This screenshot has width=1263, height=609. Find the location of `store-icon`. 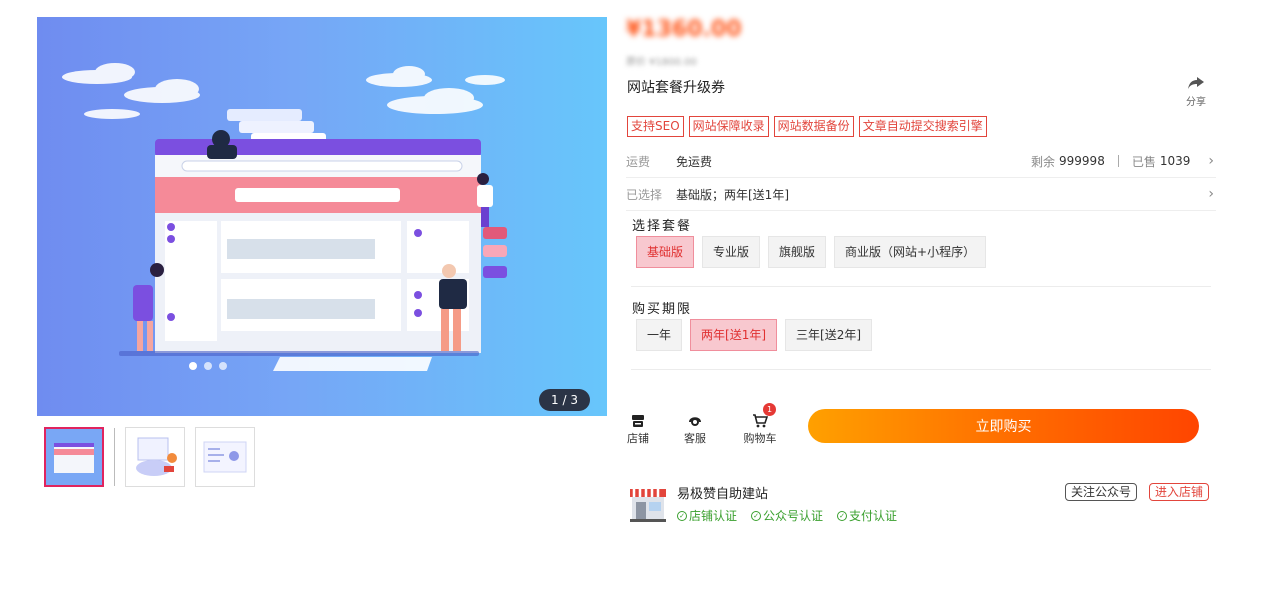

store-icon is located at coordinates (638, 421).